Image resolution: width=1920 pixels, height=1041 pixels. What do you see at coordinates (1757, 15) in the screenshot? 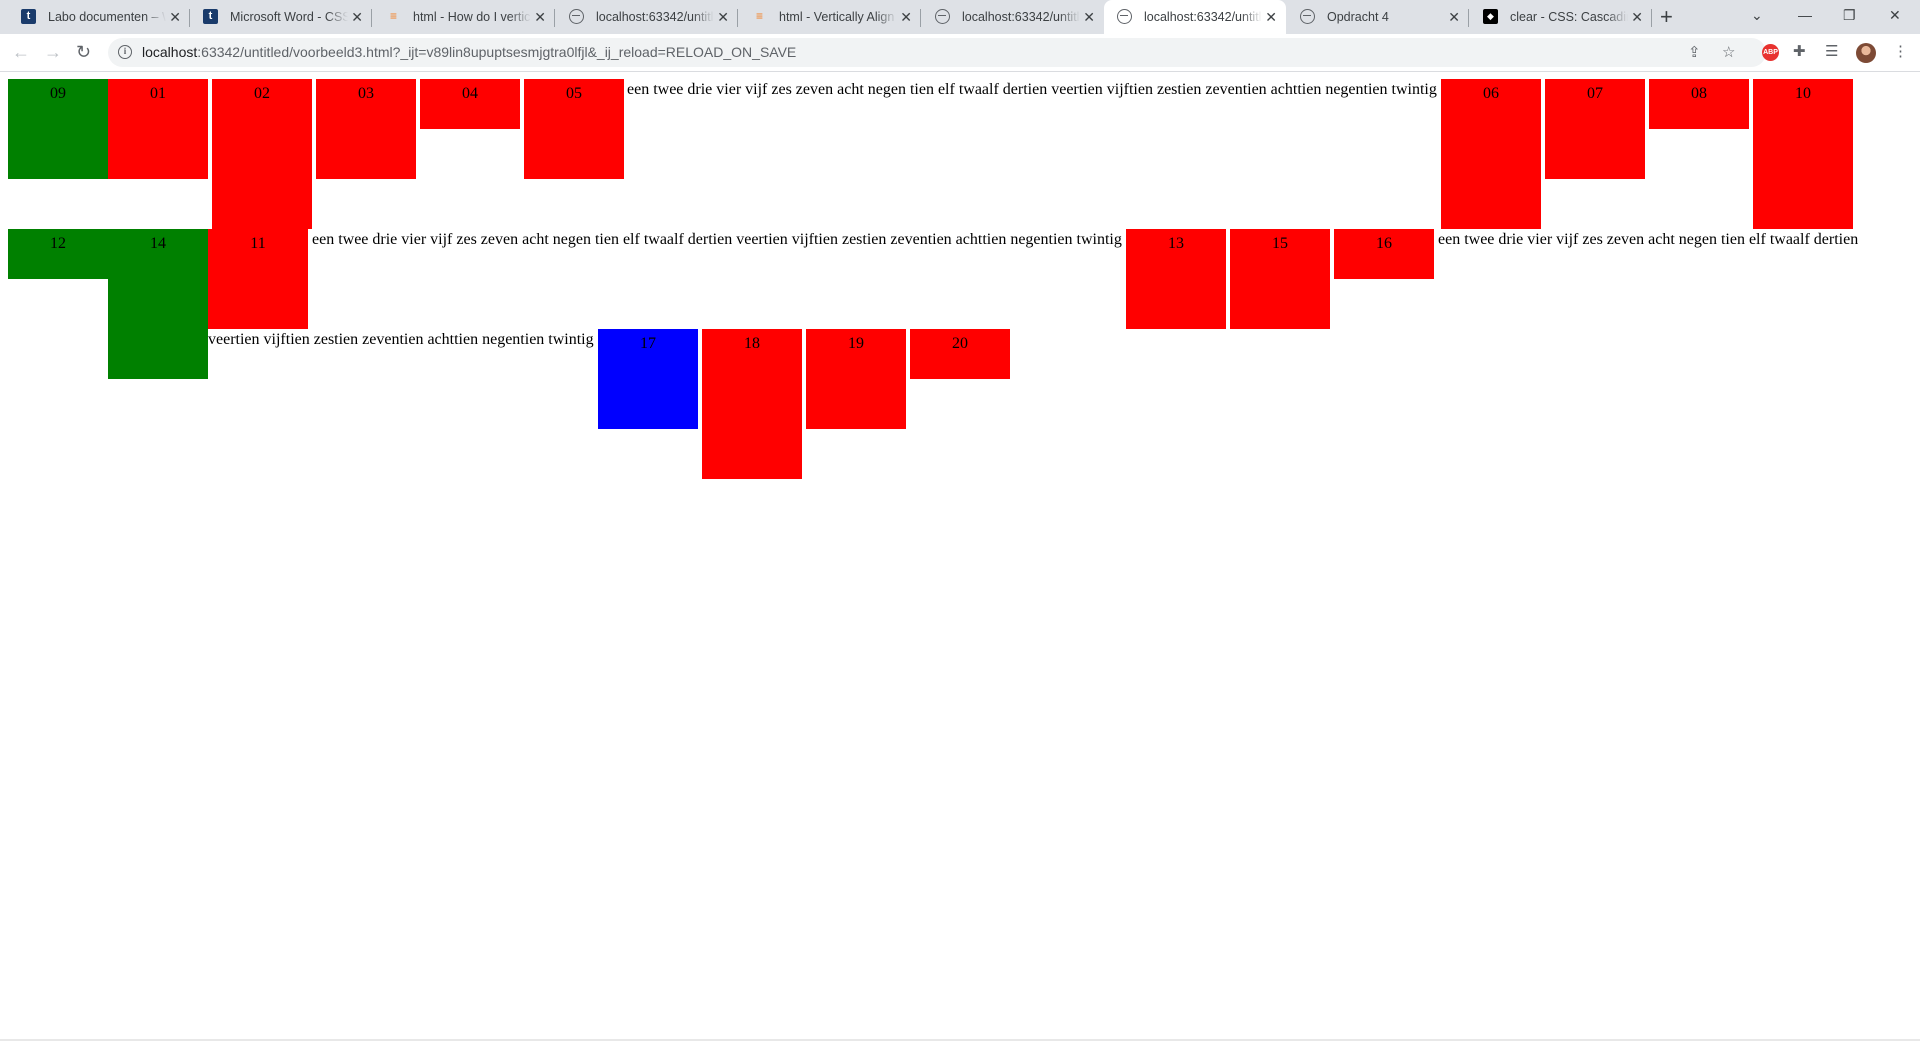
I see `tab-search-chevron-icon: ⌄` at bounding box center [1757, 15].